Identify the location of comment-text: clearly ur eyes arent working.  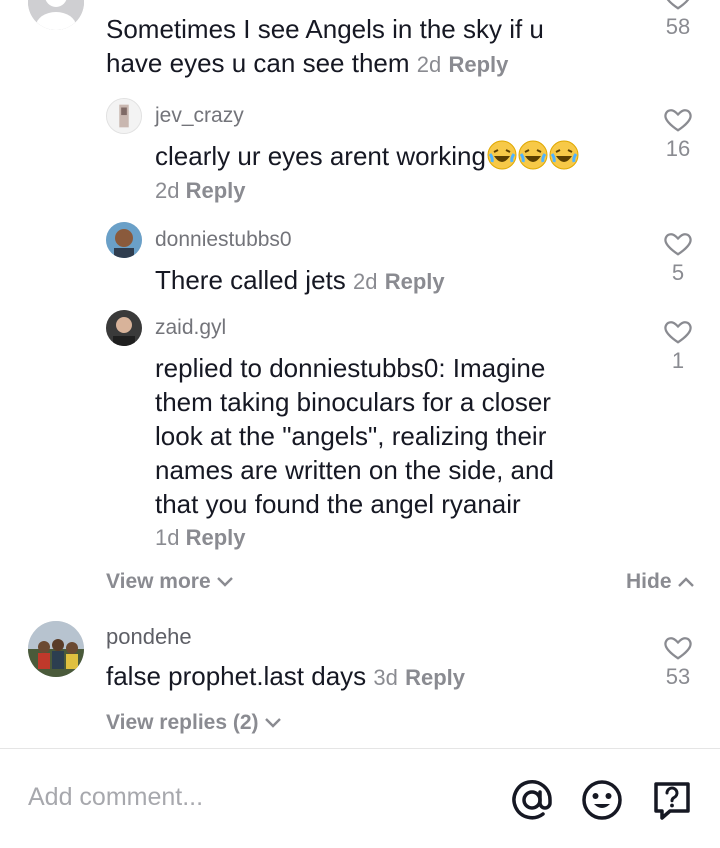
(367, 156).